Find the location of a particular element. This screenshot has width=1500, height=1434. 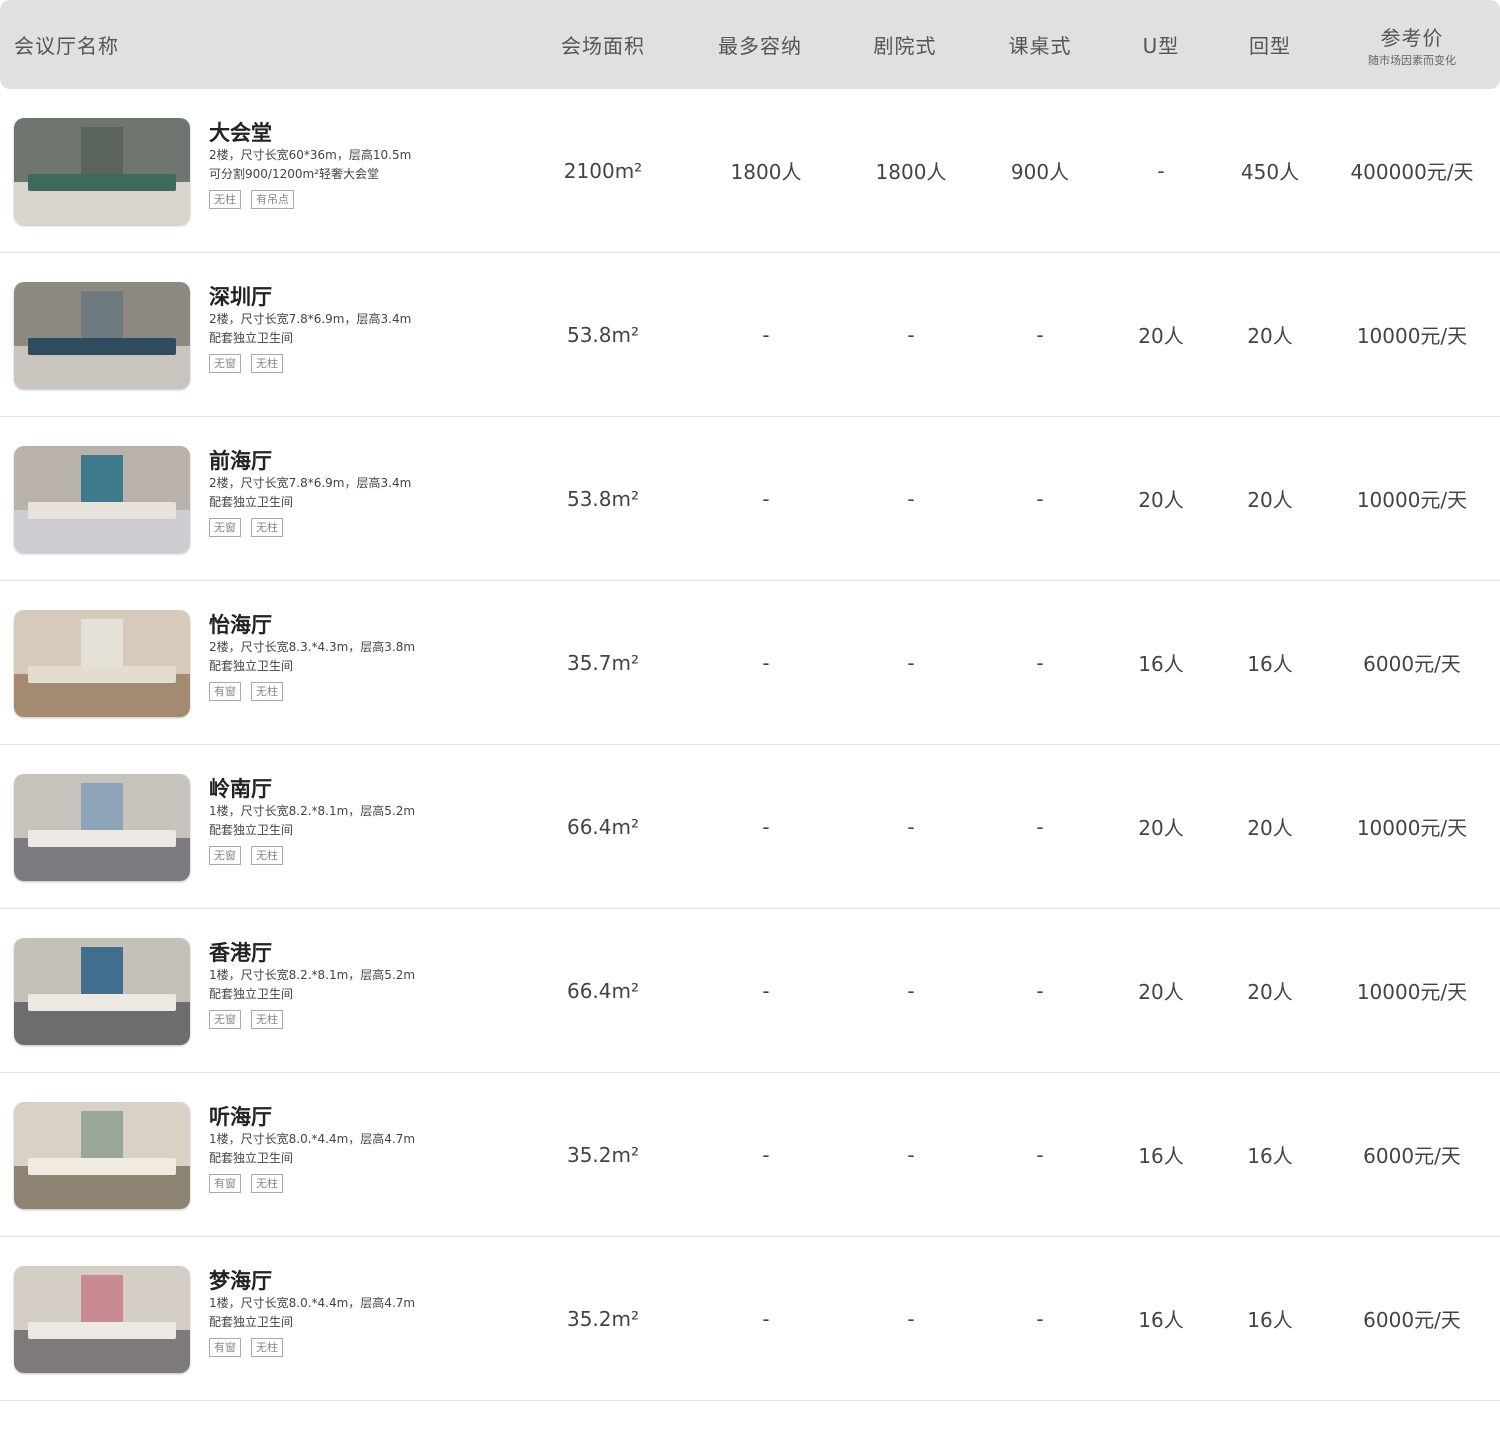

cell-area: 66.4m² is located at coordinates (603, 826).